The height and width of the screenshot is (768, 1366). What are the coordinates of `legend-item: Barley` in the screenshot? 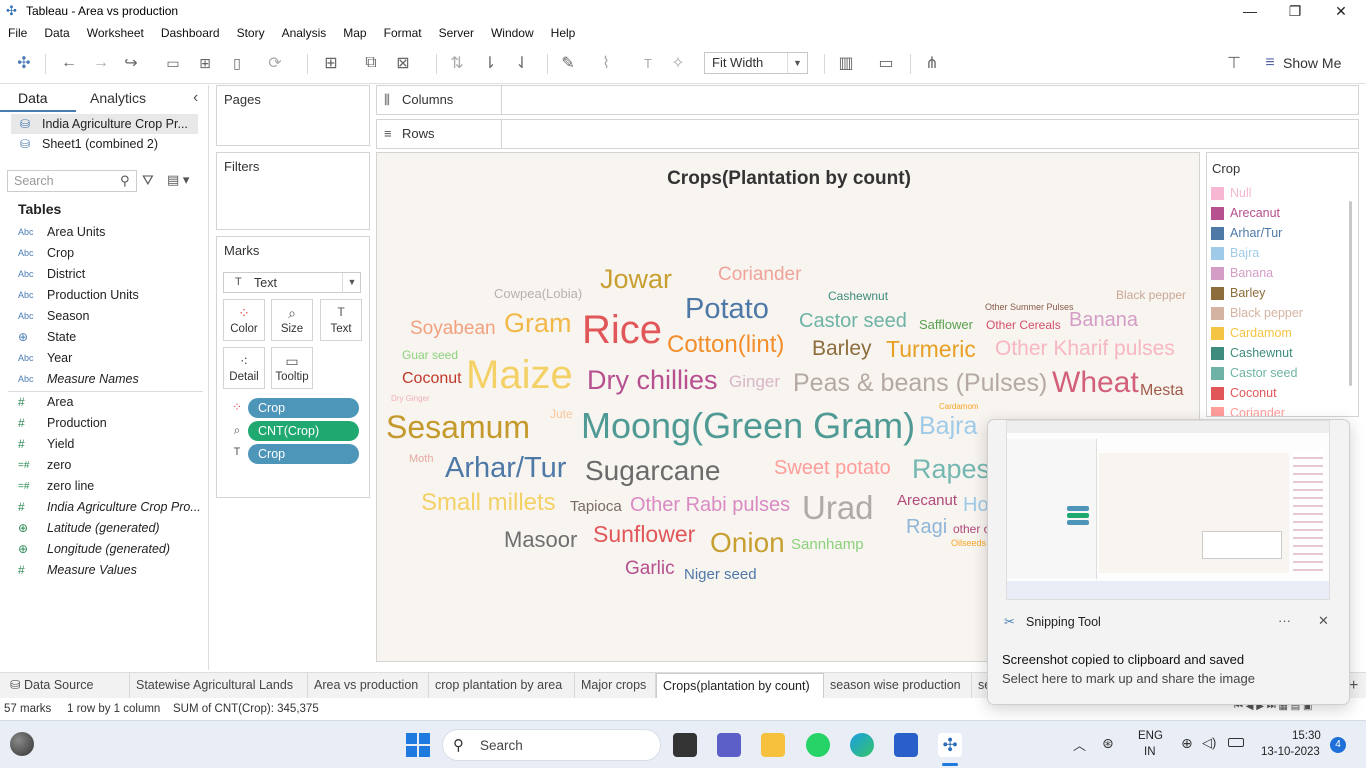 It's located at (1238, 293).